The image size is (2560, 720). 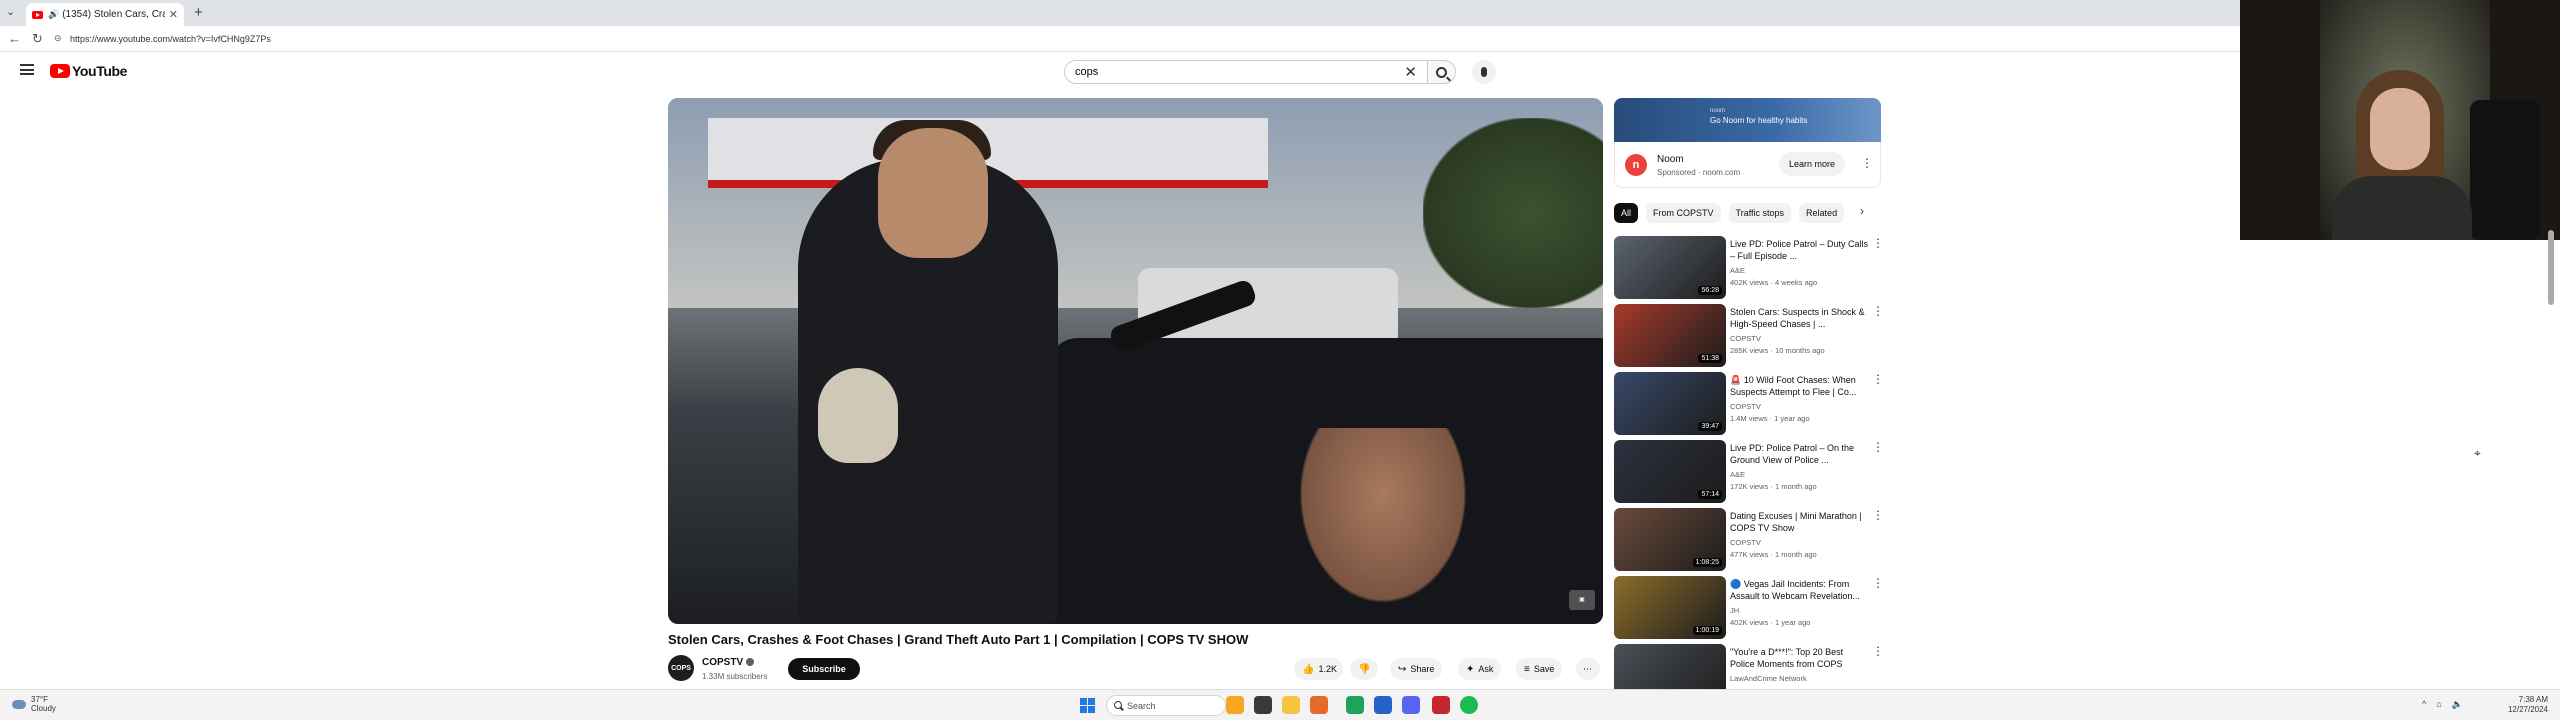 I want to click on share-button: ↪ Share, so click(x=1416, y=669).